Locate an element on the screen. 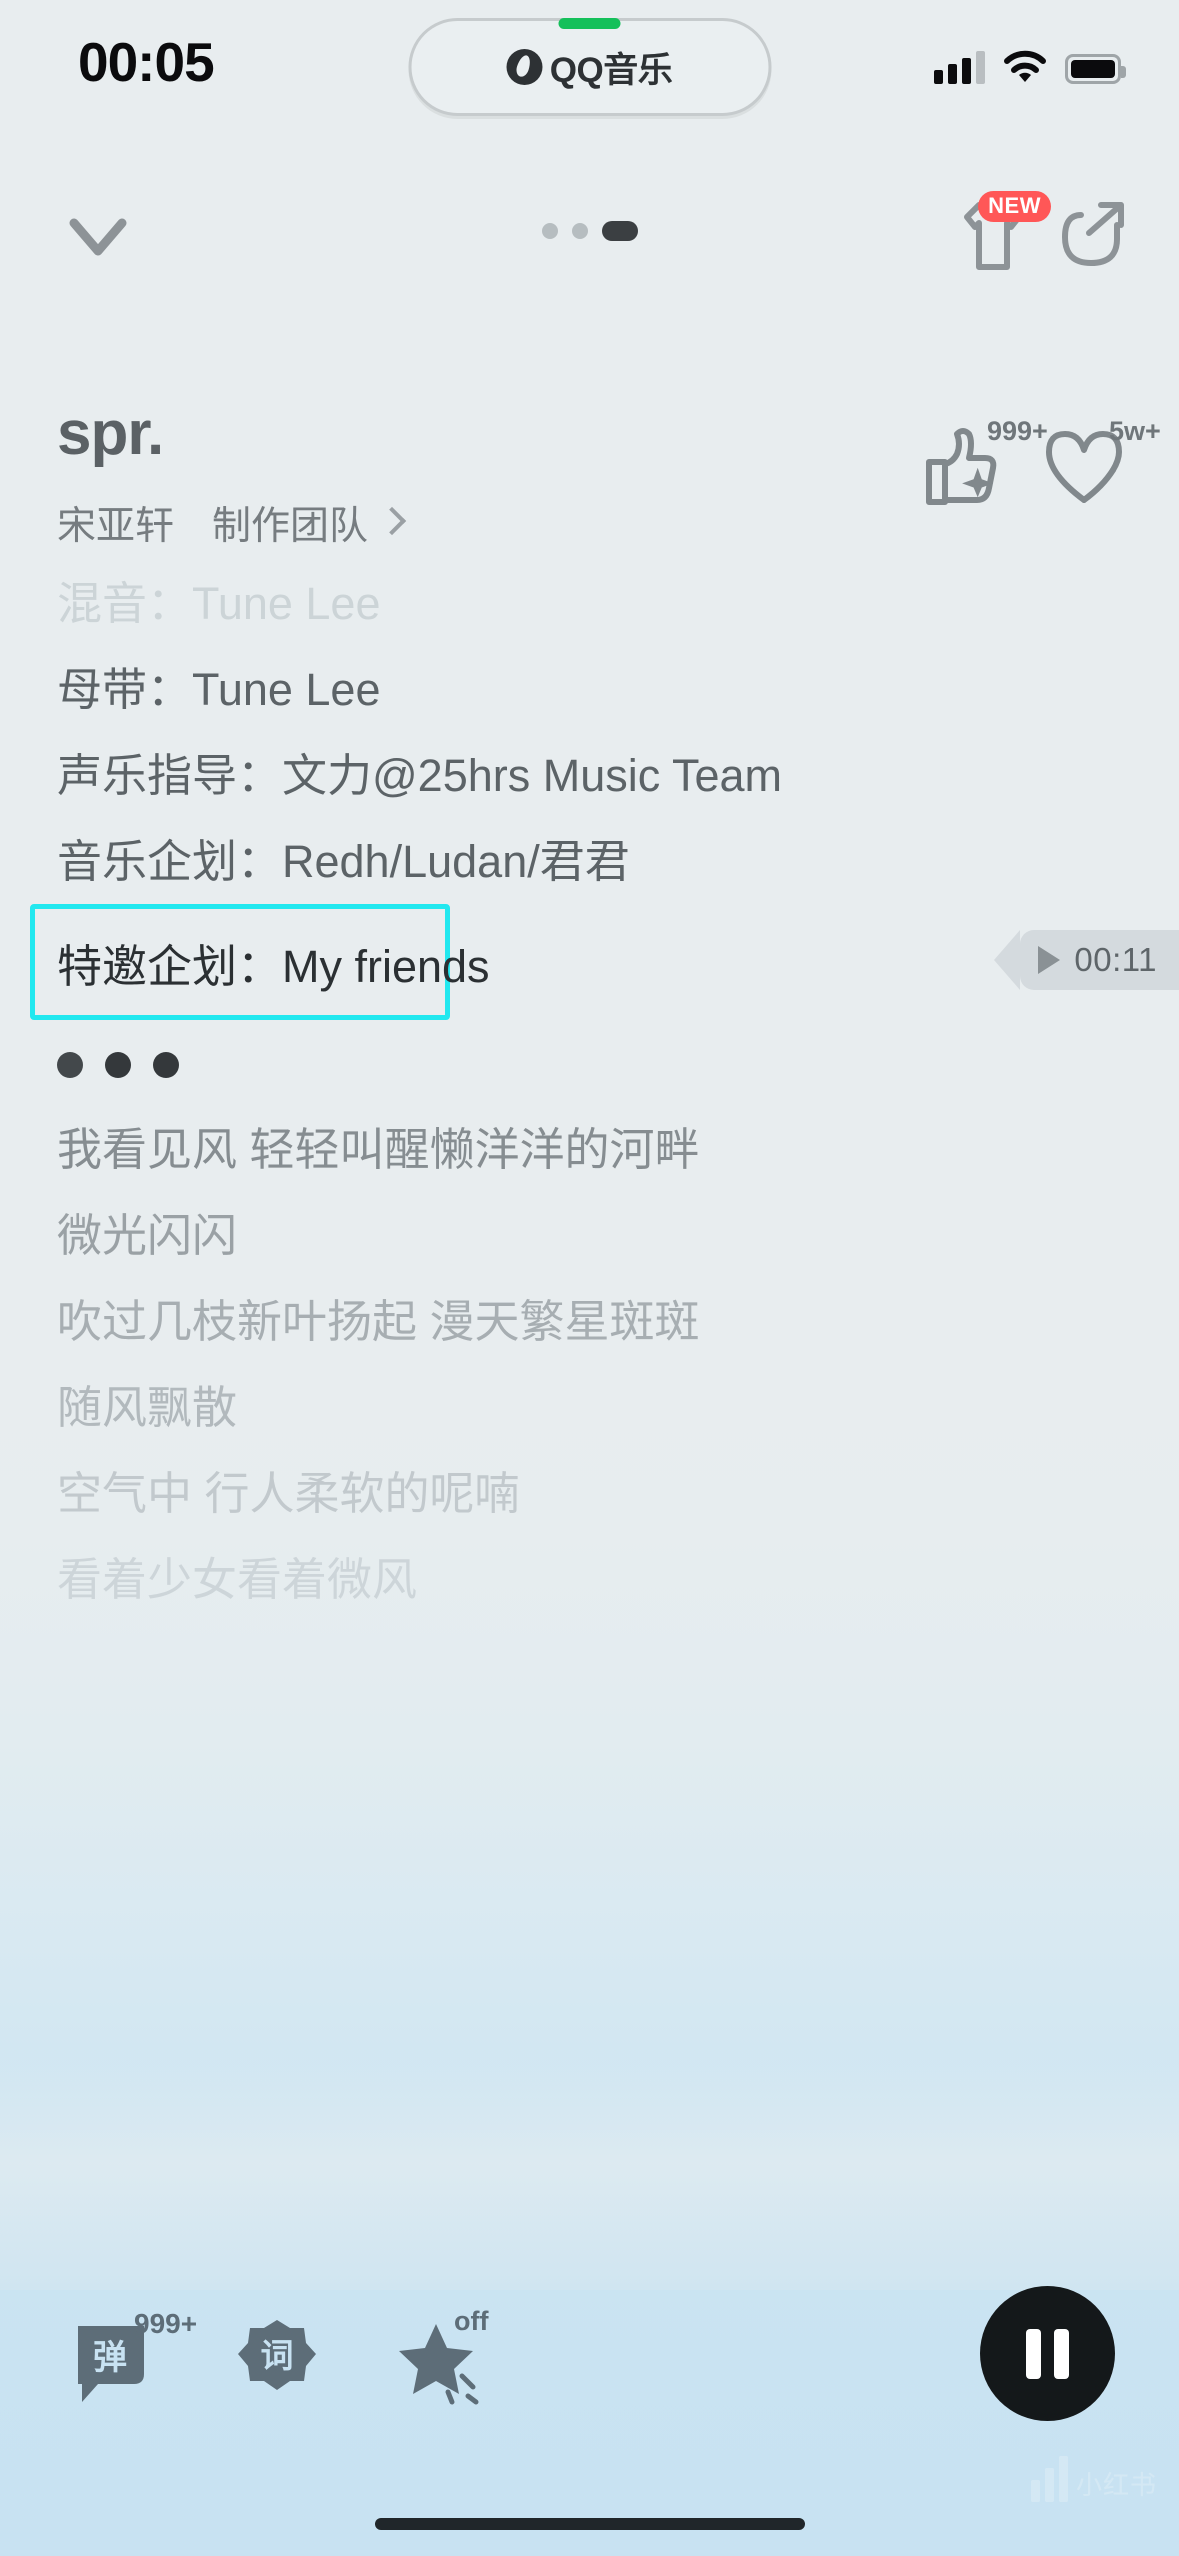 Image resolution: width=1179 pixels, height=2556 pixels. favorite-count: 5w+ is located at coordinates (1135, 431).